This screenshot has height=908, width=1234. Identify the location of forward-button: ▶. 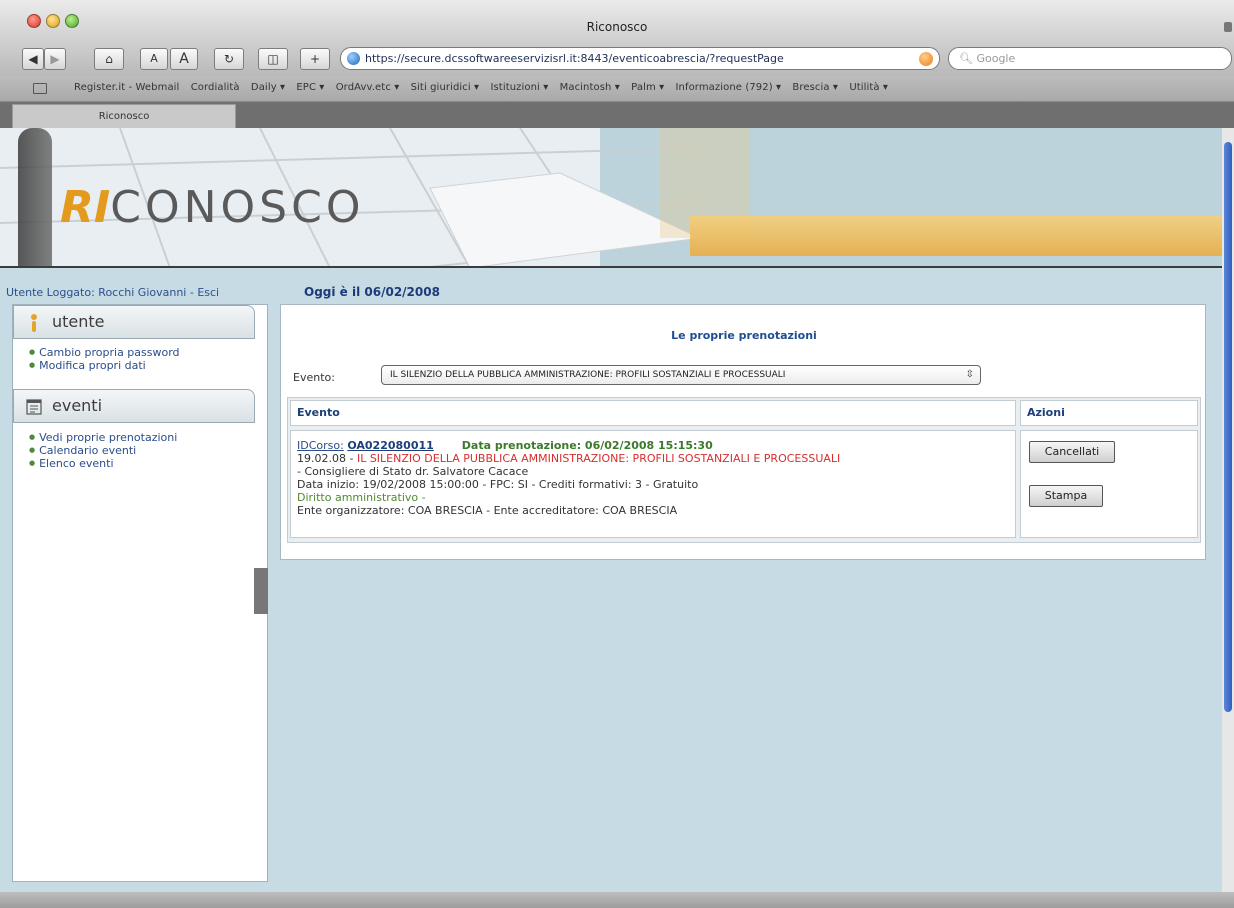
(55, 59).